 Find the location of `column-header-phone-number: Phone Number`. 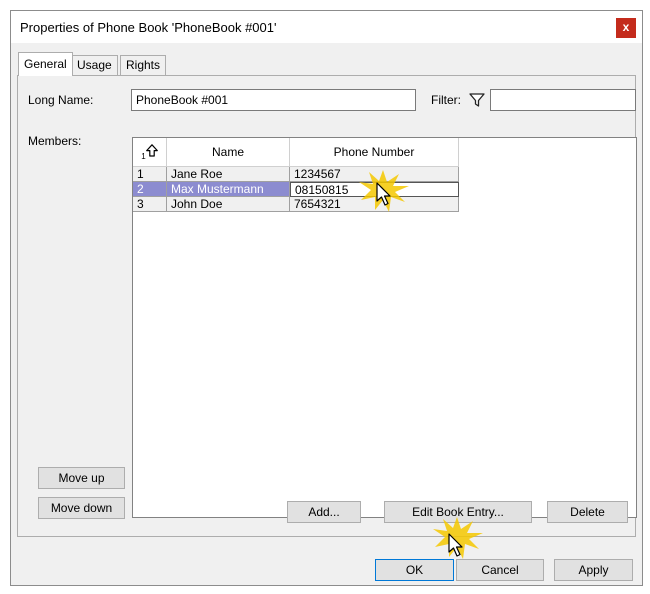

column-header-phone-number: Phone Number is located at coordinates (374, 152).